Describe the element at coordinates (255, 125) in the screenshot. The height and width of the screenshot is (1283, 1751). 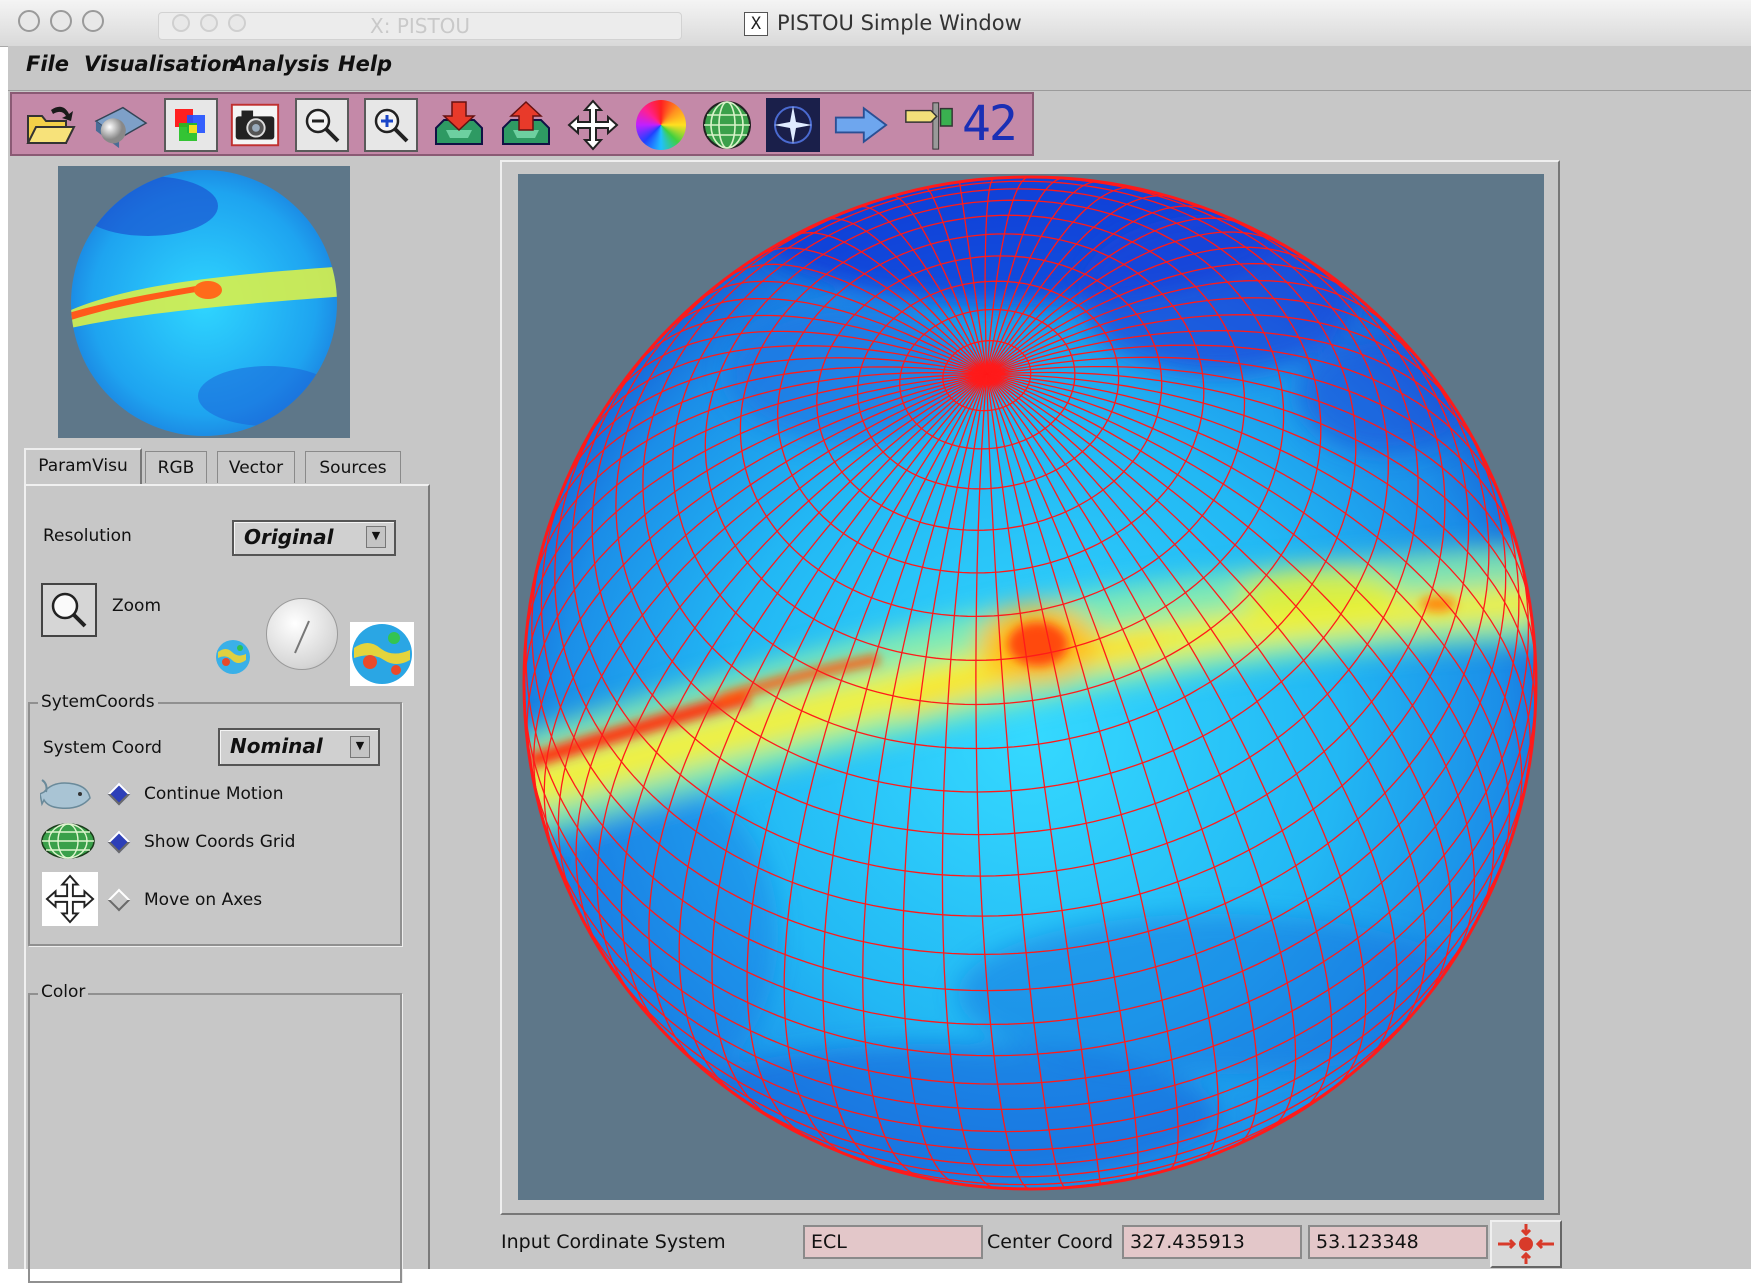
I see `camera-icon` at that location.